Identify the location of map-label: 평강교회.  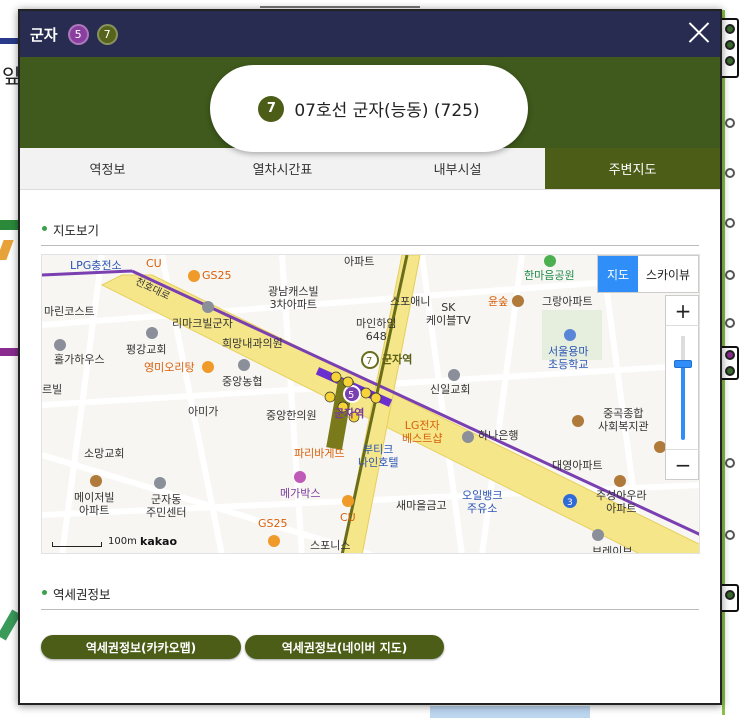
(146, 349).